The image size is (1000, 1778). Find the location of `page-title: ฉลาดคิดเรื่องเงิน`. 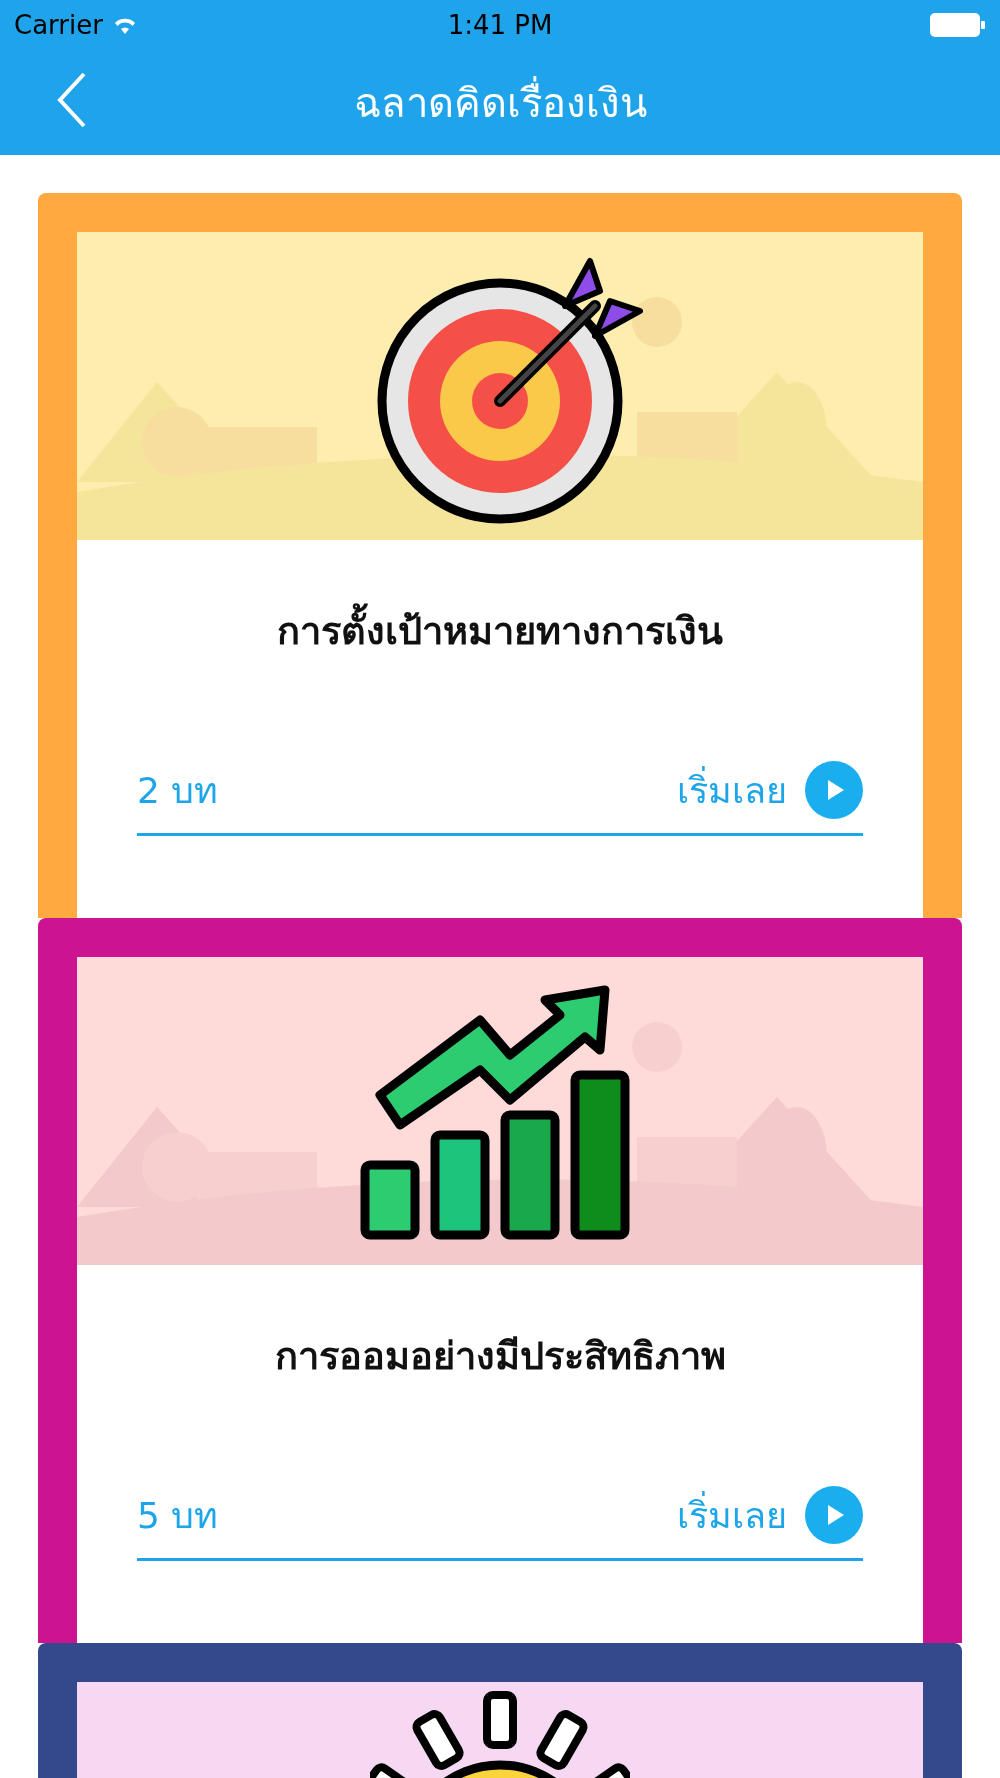

page-title: ฉลาดคิดเรื่องเงิน is located at coordinates (500, 102).